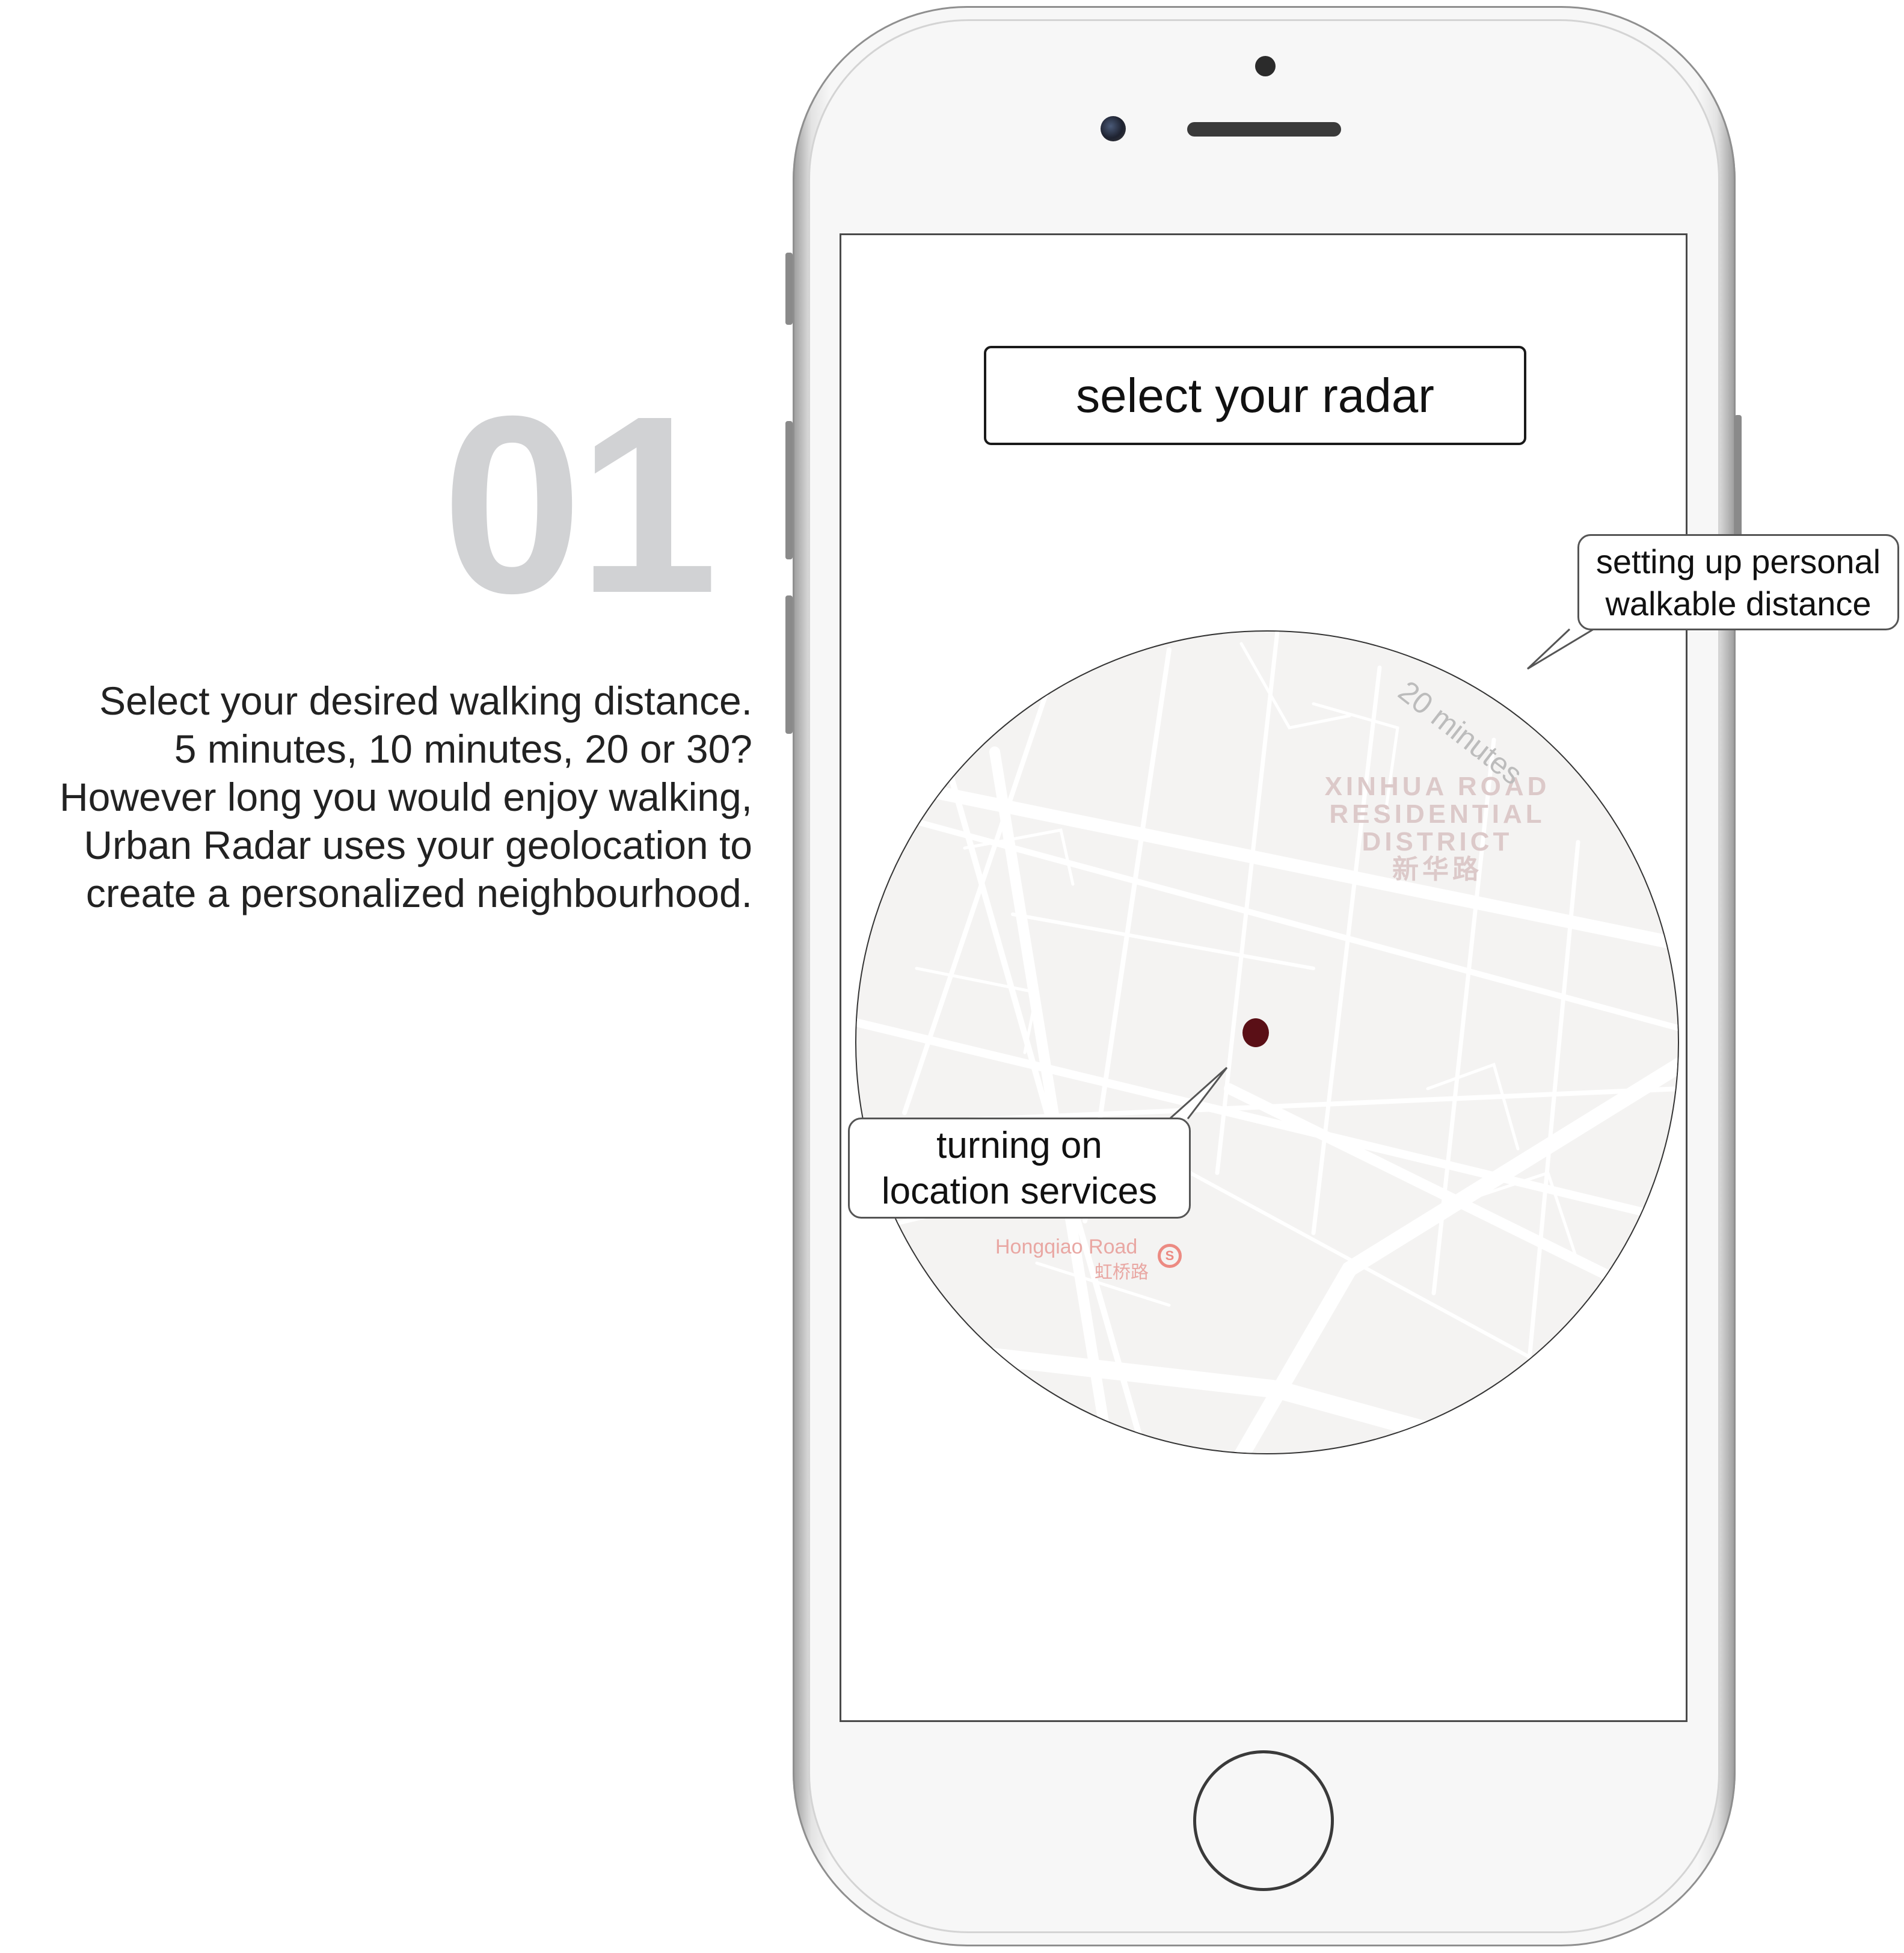 The image size is (1904, 1953). What do you see at coordinates (1019, 1191) in the screenshot?
I see `callout-line: location services` at bounding box center [1019, 1191].